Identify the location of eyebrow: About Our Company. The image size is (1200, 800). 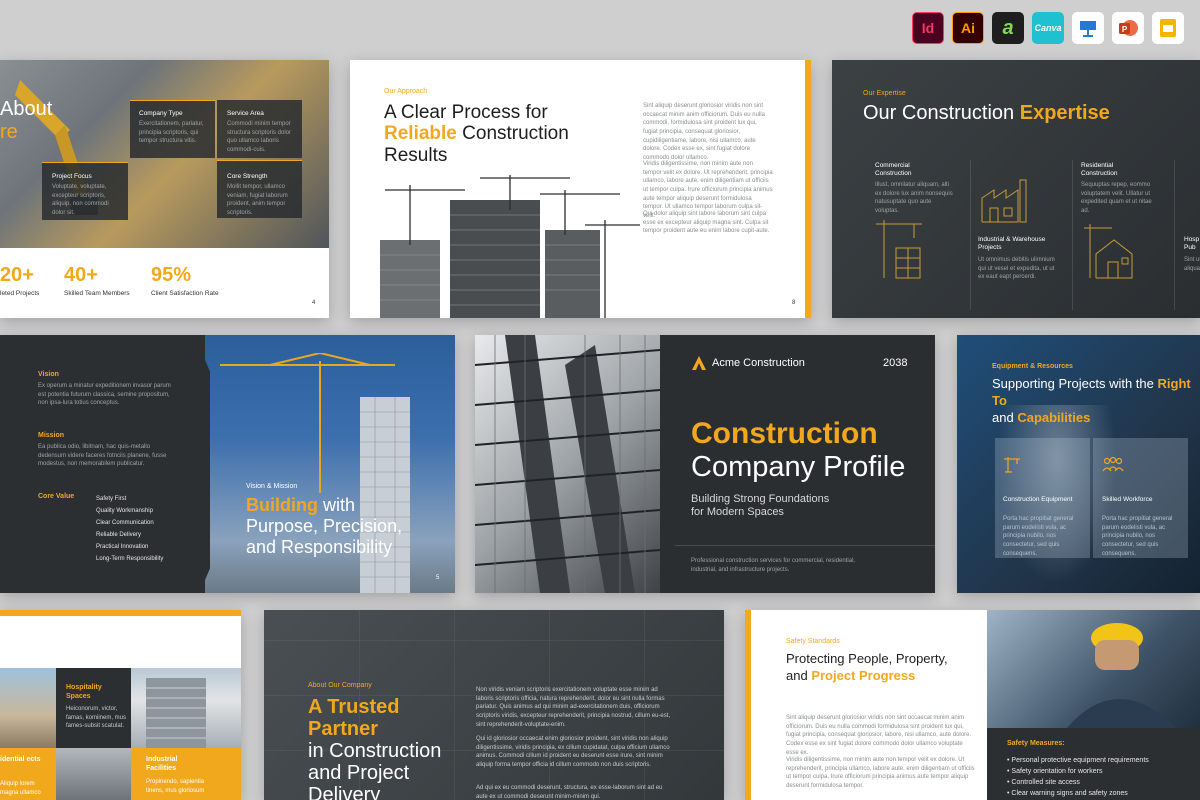
(340, 685).